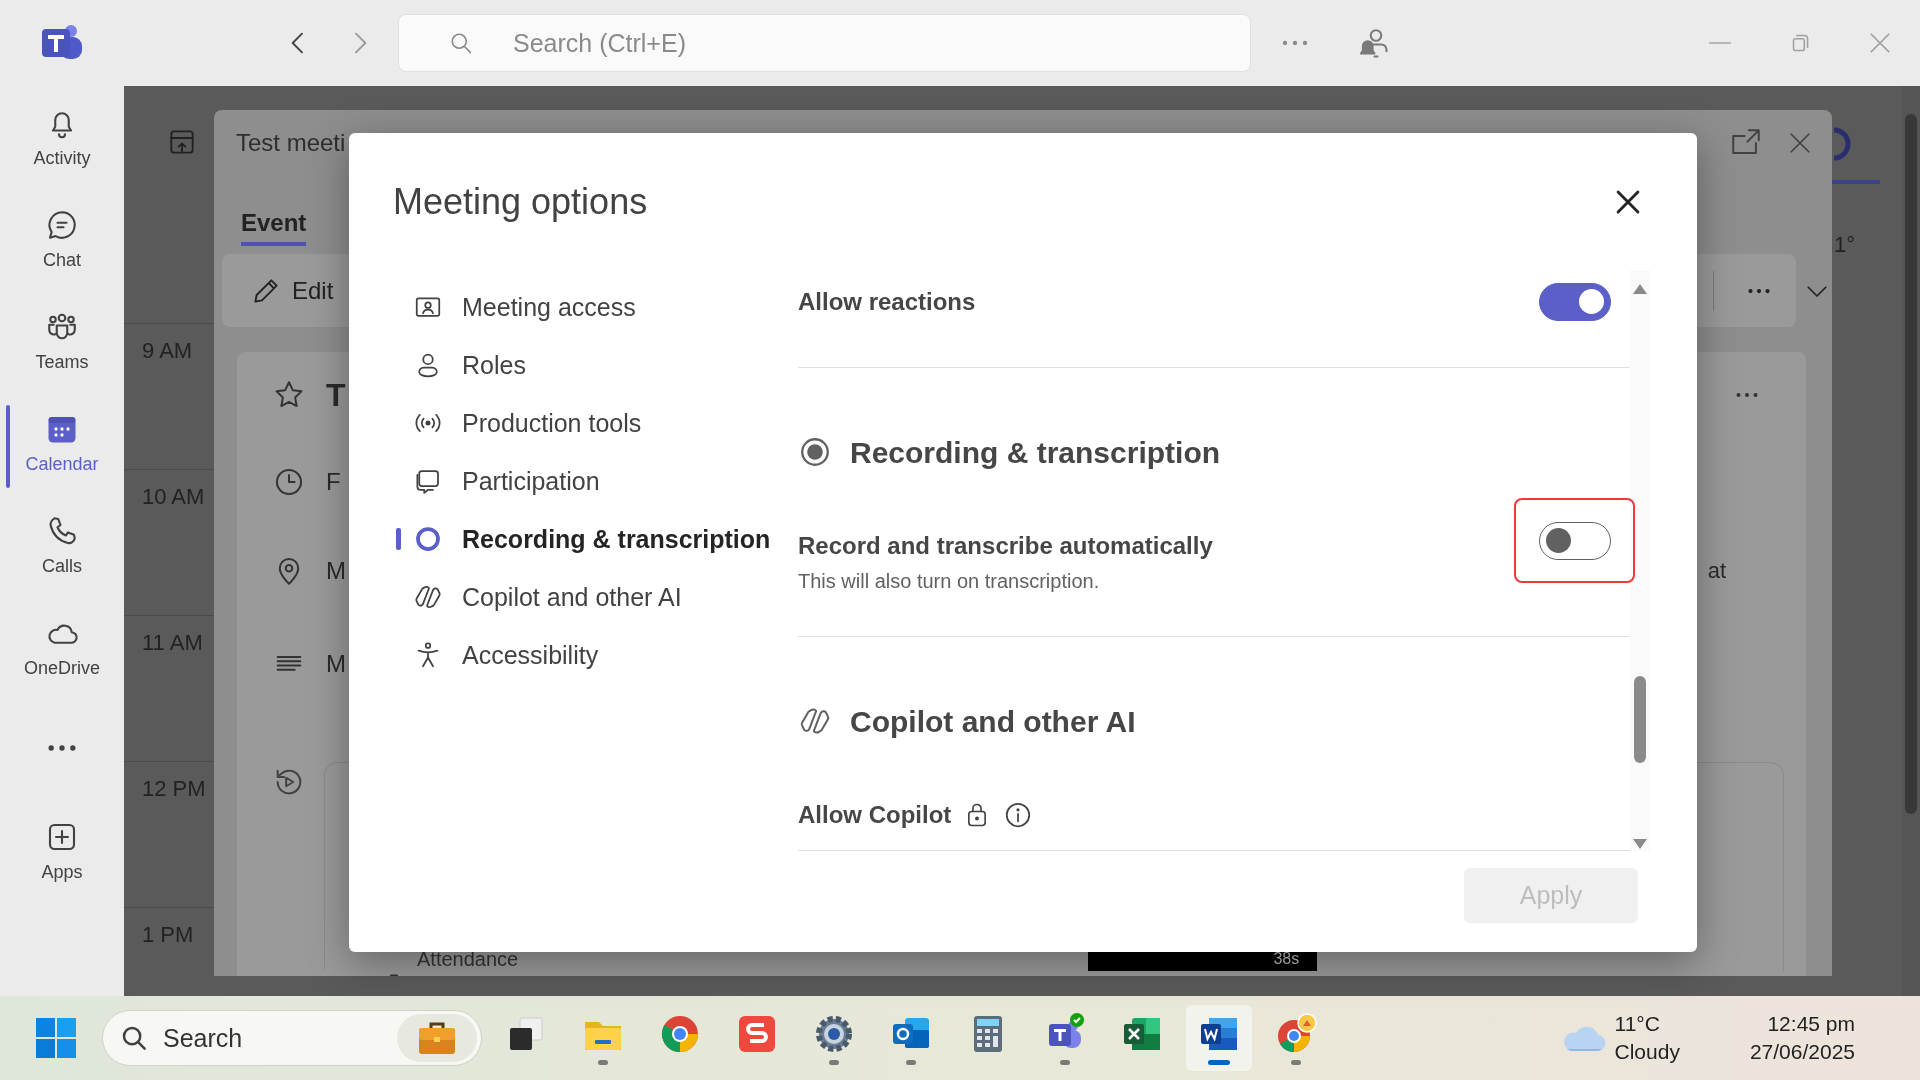 Image resolution: width=1920 pixels, height=1080 pixels. Describe the element at coordinates (597, 539) in the screenshot. I see `nav-item: Recording & transcription` at that location.